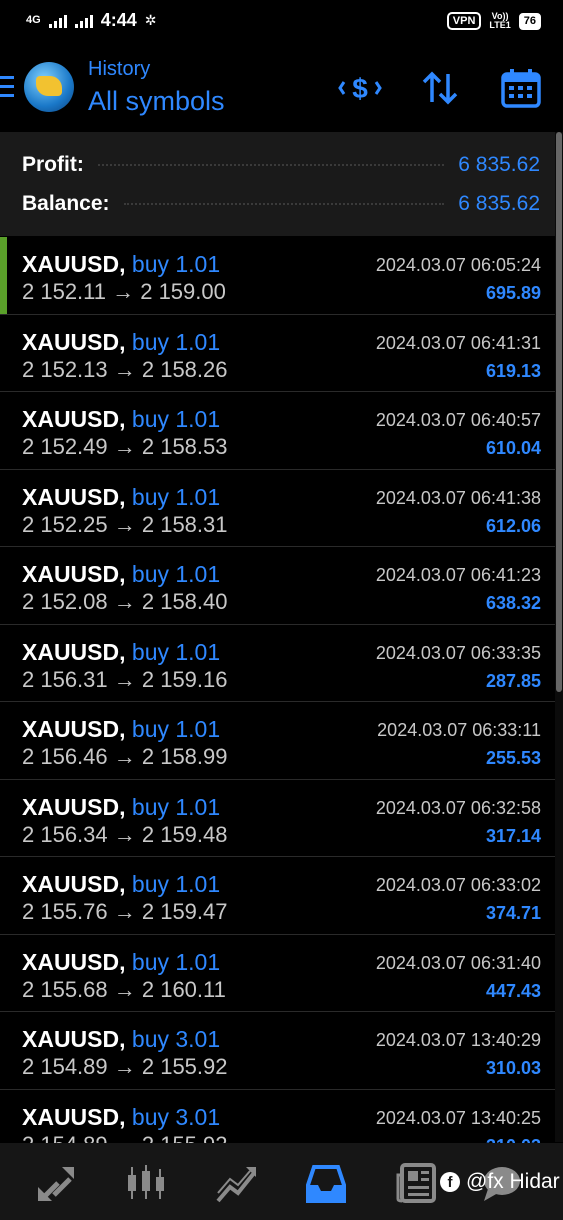  I want to click on trade-time: 2024.03.07 06:41:23, so click(458, 575).